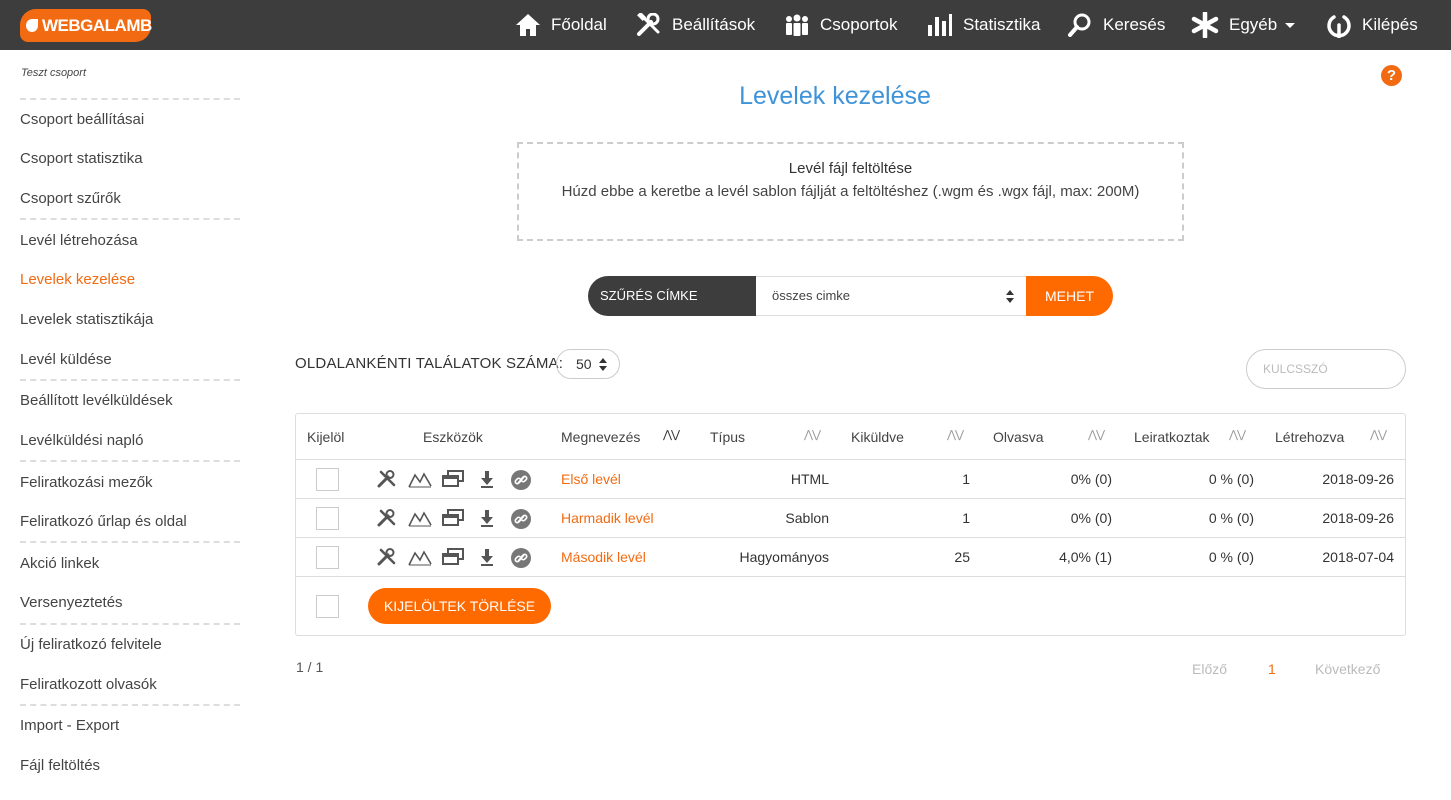 This screenshot has height=800, width=1451. Describe the element at coordinates (79, 240) in the screenshot. I see `sidebar-item-create-letter: Levél létrehozása` at that location.